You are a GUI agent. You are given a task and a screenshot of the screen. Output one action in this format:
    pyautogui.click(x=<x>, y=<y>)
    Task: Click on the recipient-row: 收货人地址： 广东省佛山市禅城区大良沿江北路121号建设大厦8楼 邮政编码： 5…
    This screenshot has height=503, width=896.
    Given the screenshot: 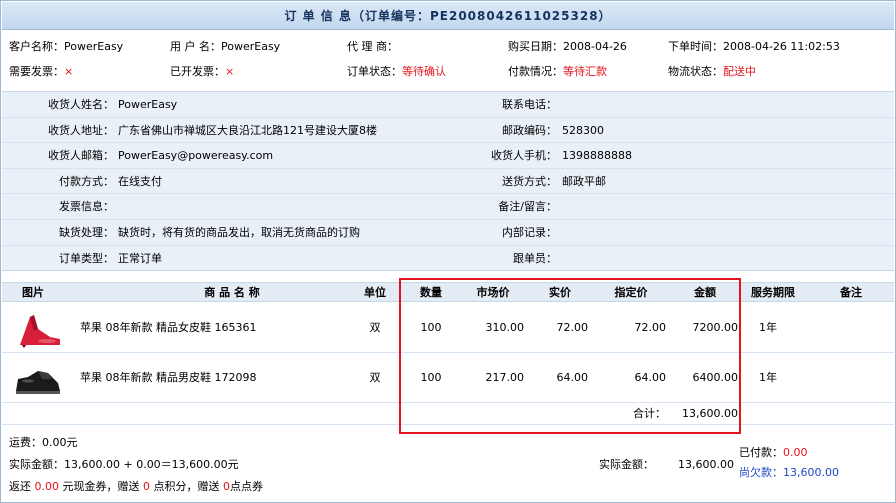 What is the action you would take?
    pyautogui.click(x=448, y=131)
    